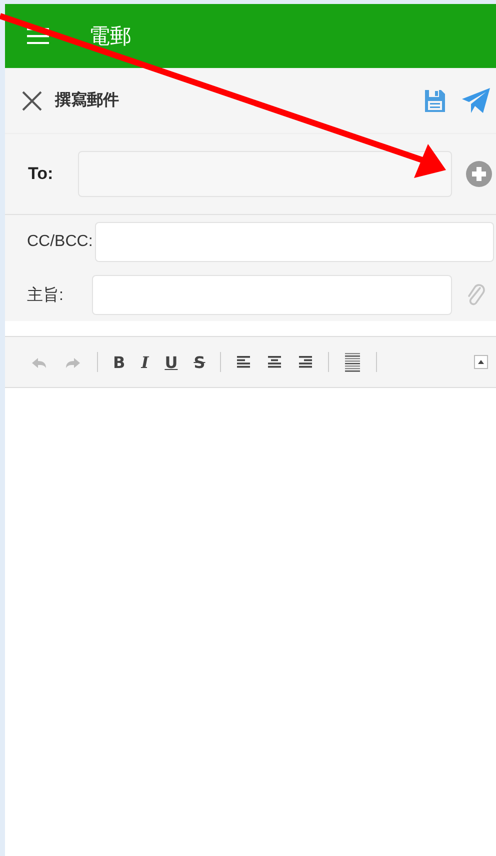 The height and width of the screenshot is (856, 496). What do you see at coordinates (481, 362) in the screenshot?
I see `collapse-icon` at bounding box center [481, 362].